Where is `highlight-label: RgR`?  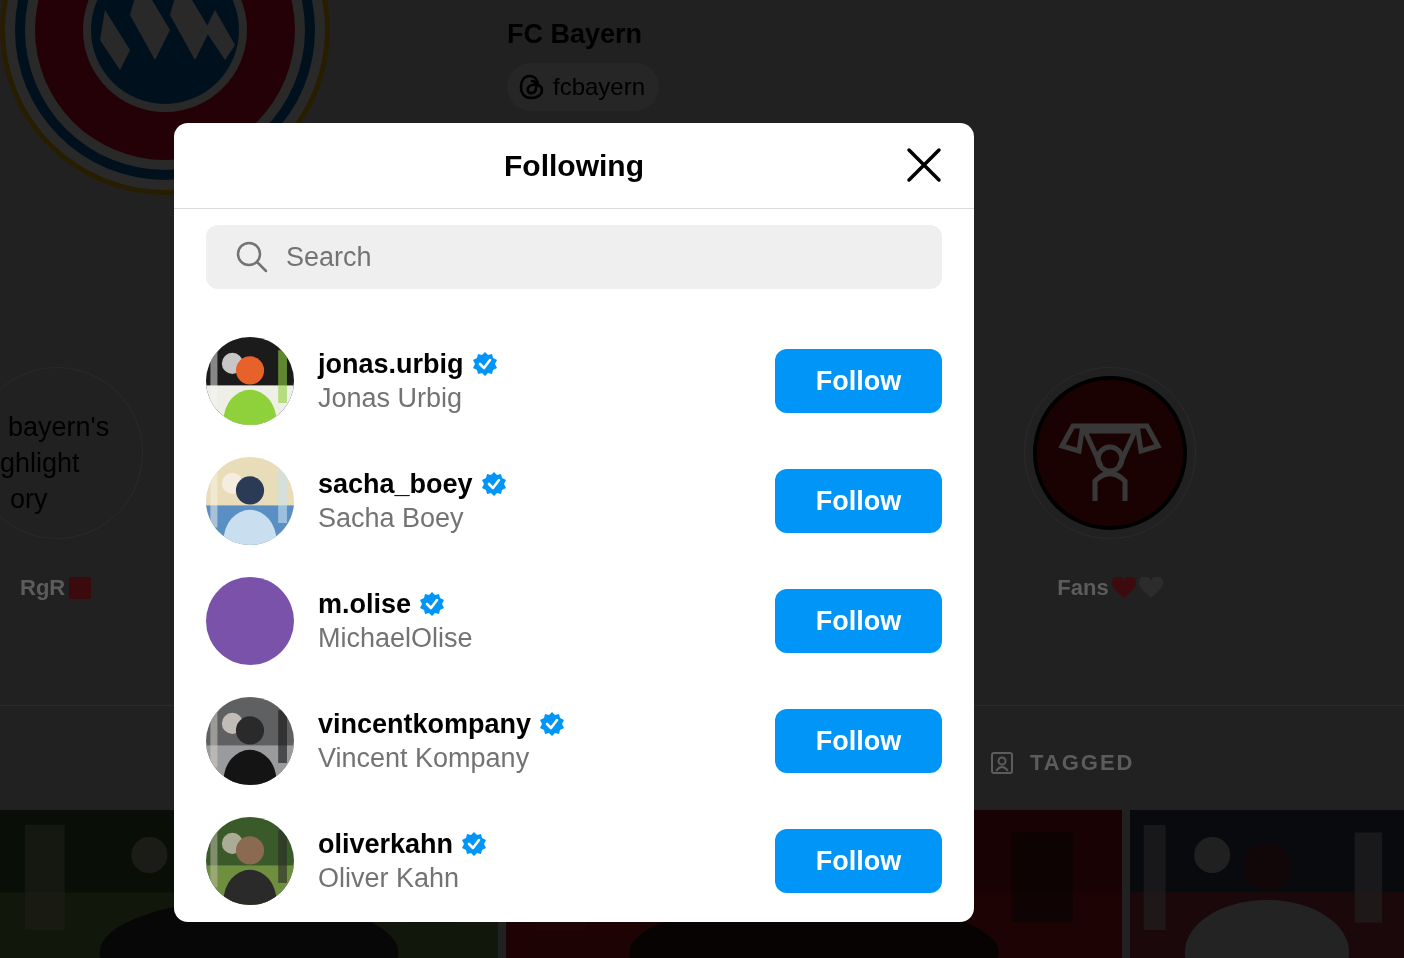 highlight-label: RgR is located at coordinates (43, 588).